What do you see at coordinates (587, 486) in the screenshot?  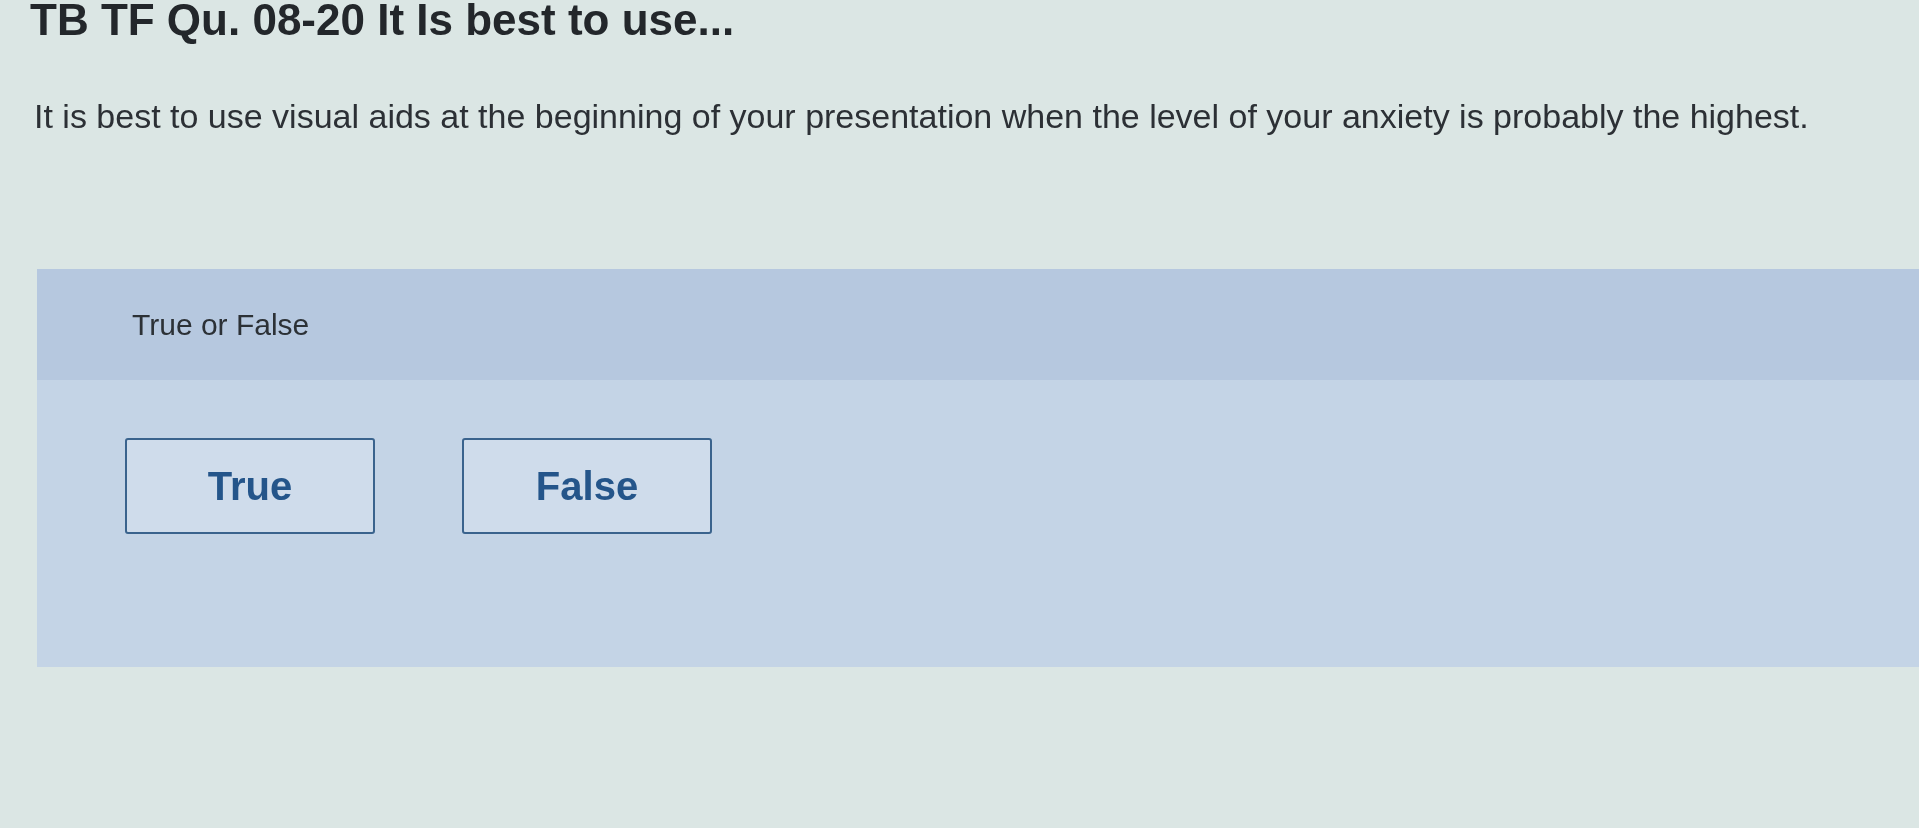 I see `answer-option-button: False` at bounding box center [587, 486].